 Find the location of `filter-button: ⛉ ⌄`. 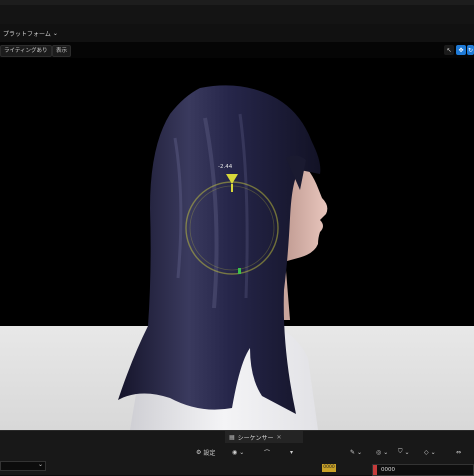

filter-button: ⛉ ⌄ is located at coordinates (404, 452).